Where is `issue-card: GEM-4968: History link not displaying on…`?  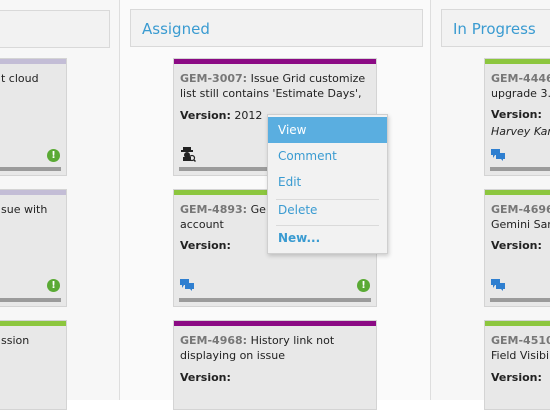 issue-card: GEM-4968: History link not displaying on… is located at coordinates (275, 365).